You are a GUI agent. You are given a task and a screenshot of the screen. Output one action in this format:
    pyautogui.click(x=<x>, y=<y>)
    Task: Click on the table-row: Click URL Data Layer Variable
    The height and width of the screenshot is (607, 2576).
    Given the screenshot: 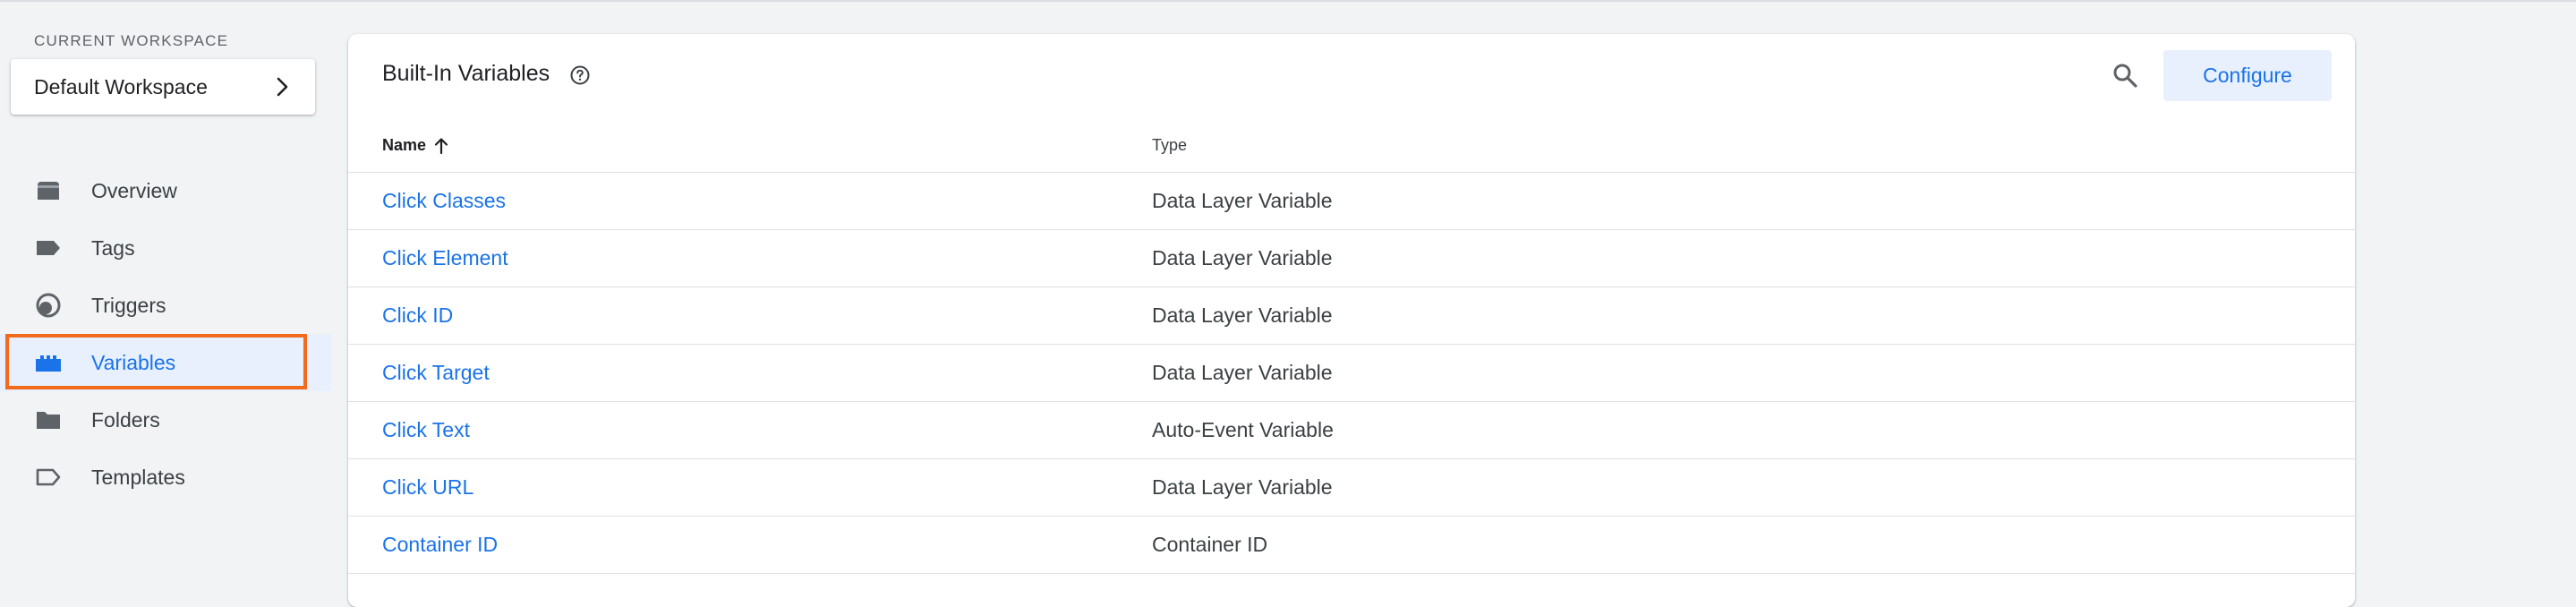 What is the action you would take?
    pyautogui.click(x=1351, y=488)
    